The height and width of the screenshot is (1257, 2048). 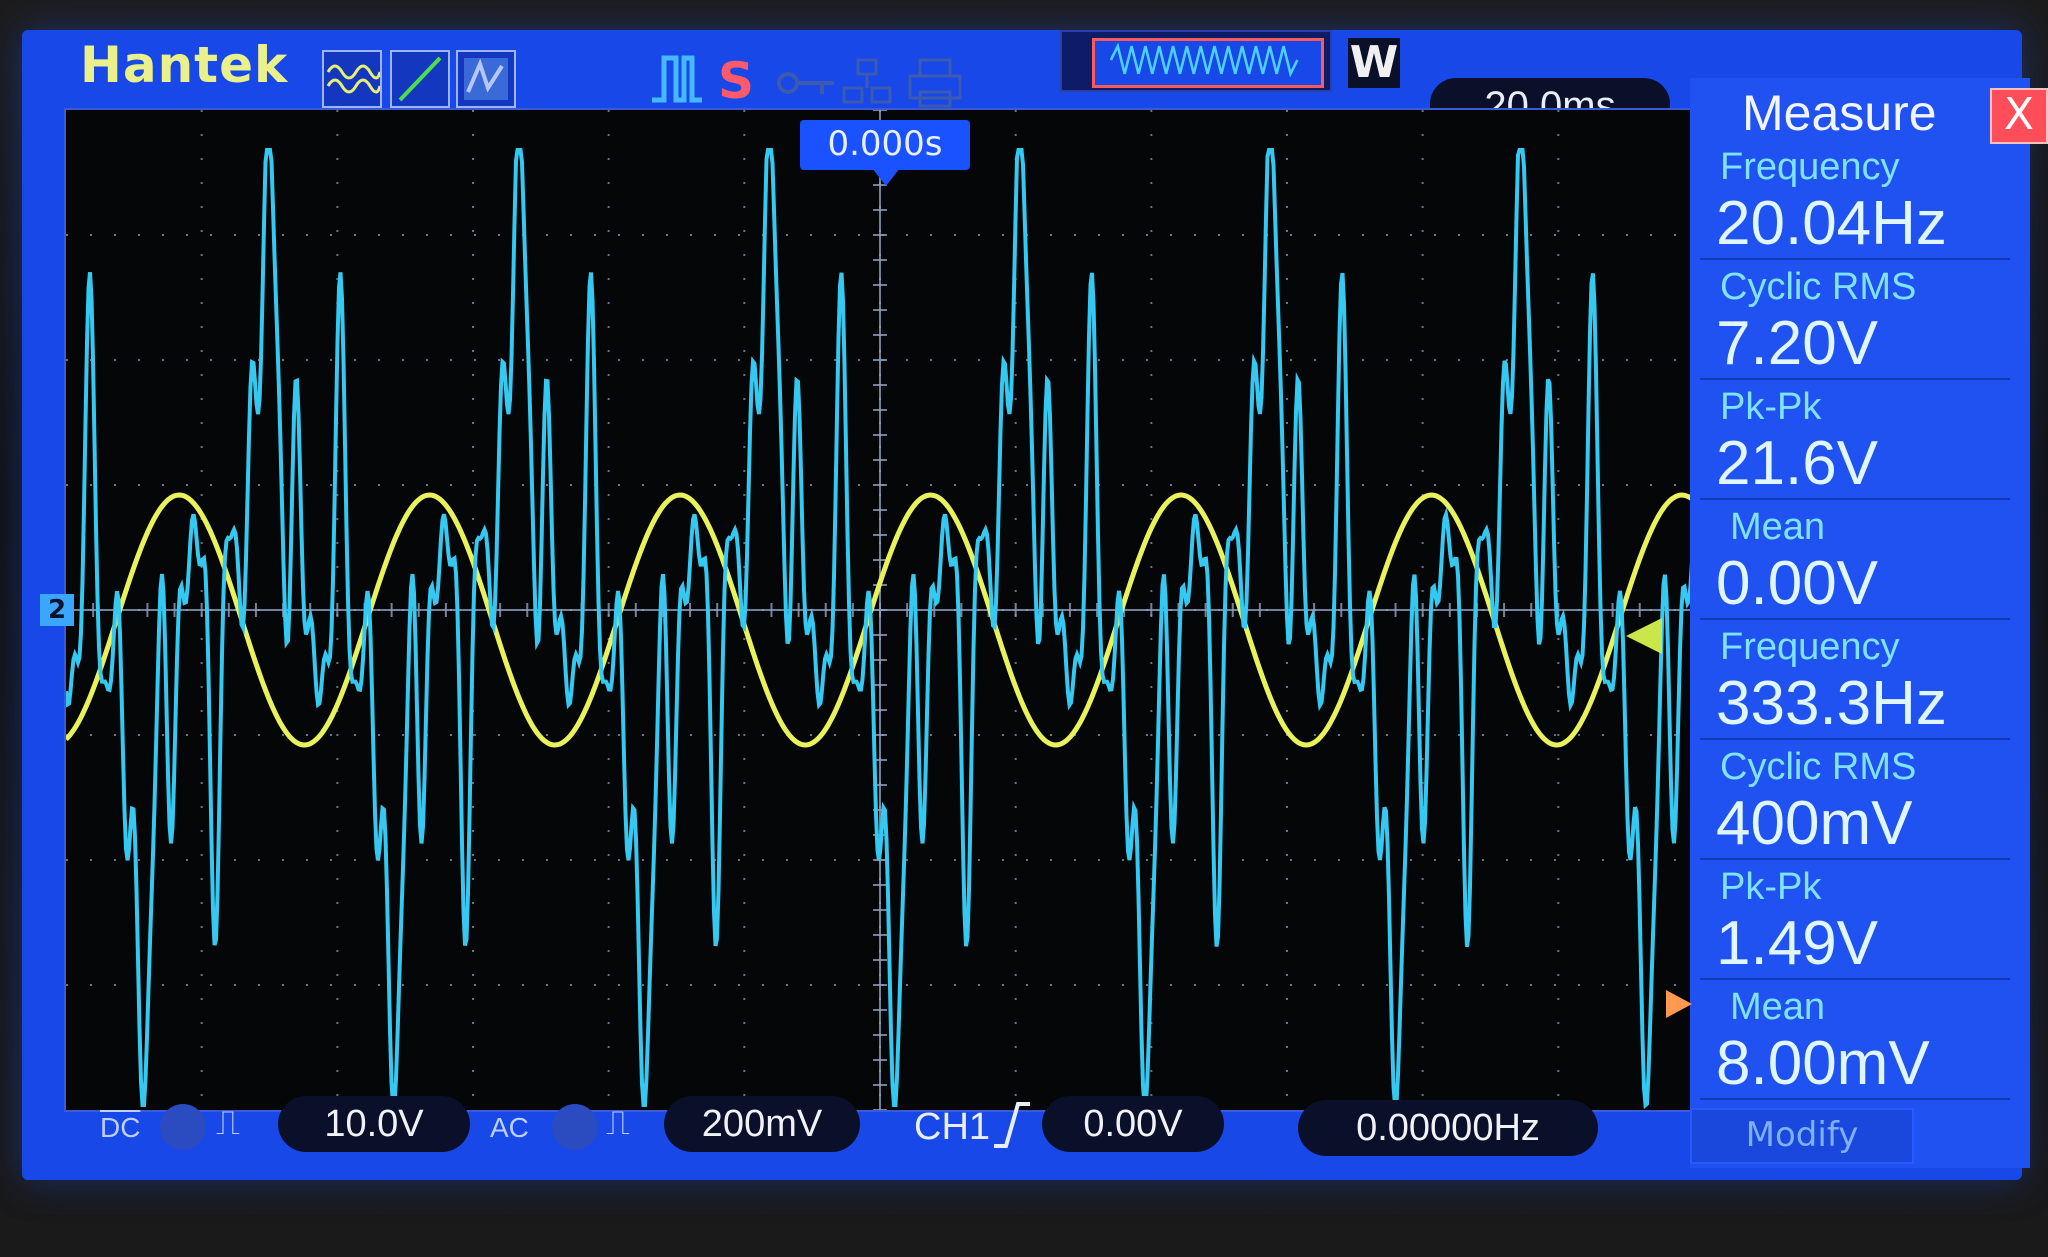 I want to click on measure-value: 333.3Hz, so click(x=1831, y=703).